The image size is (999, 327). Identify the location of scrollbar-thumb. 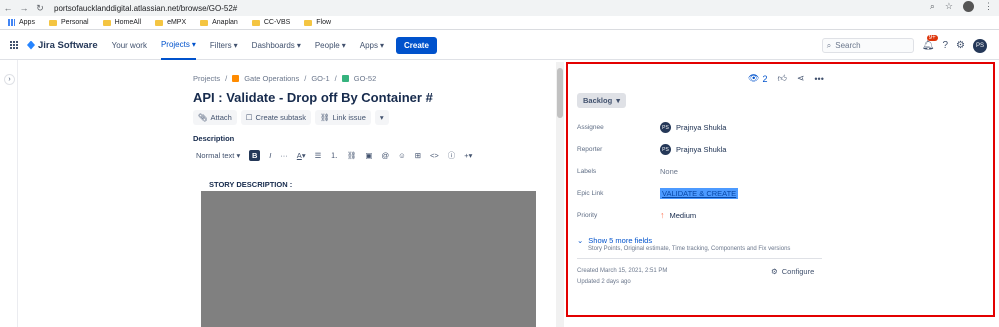
(560, 93).